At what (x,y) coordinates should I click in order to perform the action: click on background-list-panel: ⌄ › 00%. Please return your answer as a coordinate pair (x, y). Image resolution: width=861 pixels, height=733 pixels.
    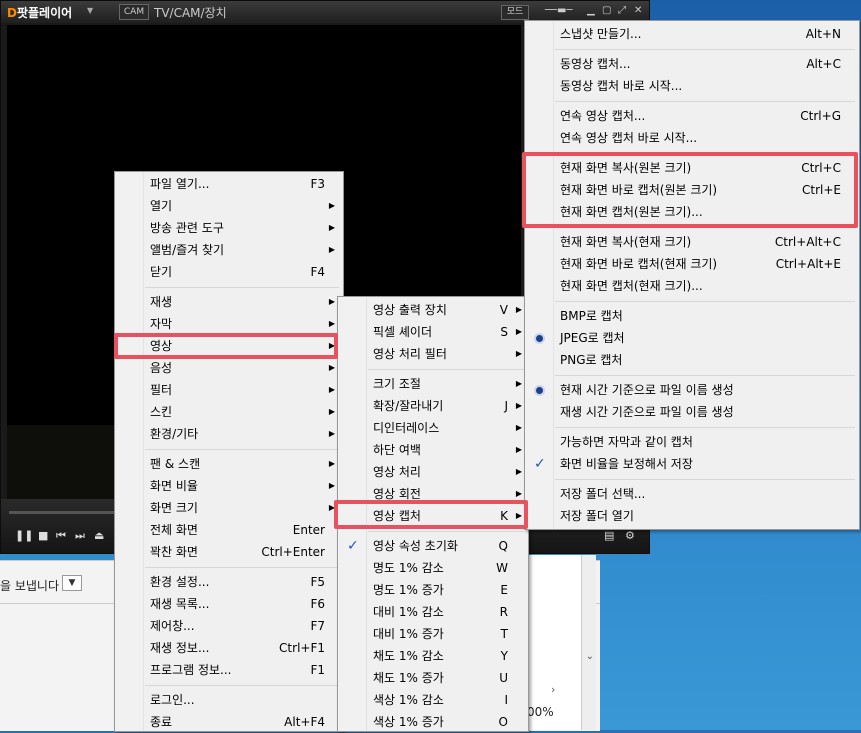
    Looking at the image, I should click on (558, 642).